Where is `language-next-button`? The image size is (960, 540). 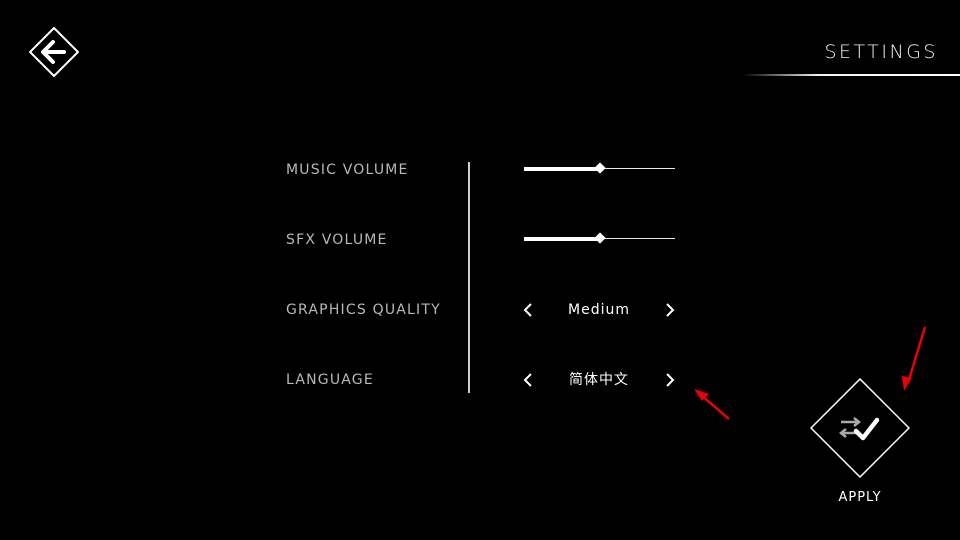
language-next-button is located at coordinates (670, 380).